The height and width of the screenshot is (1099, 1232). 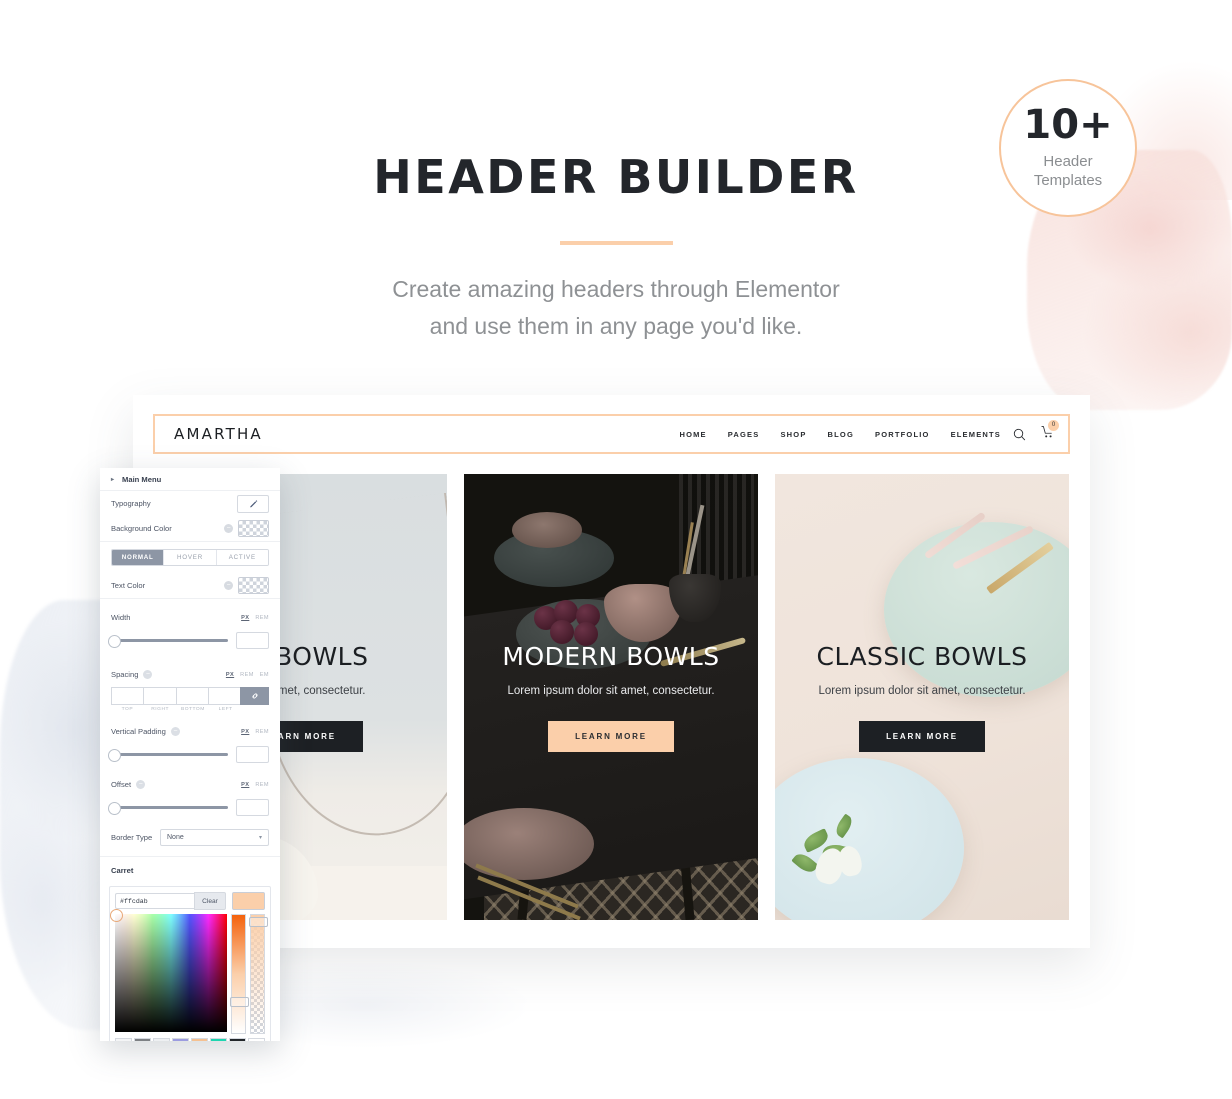 I want to click on carret-label: Carret, so click(x=122, y=870).